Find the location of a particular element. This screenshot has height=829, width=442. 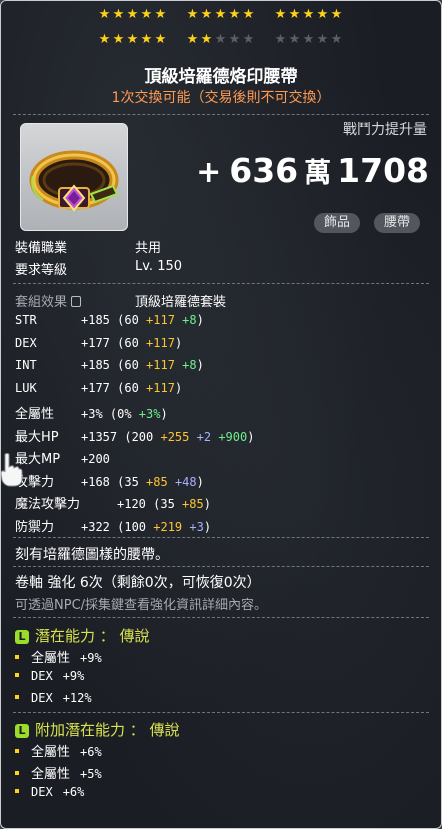

combat-power-num2: 1708 is located at coordinates (383, 170).